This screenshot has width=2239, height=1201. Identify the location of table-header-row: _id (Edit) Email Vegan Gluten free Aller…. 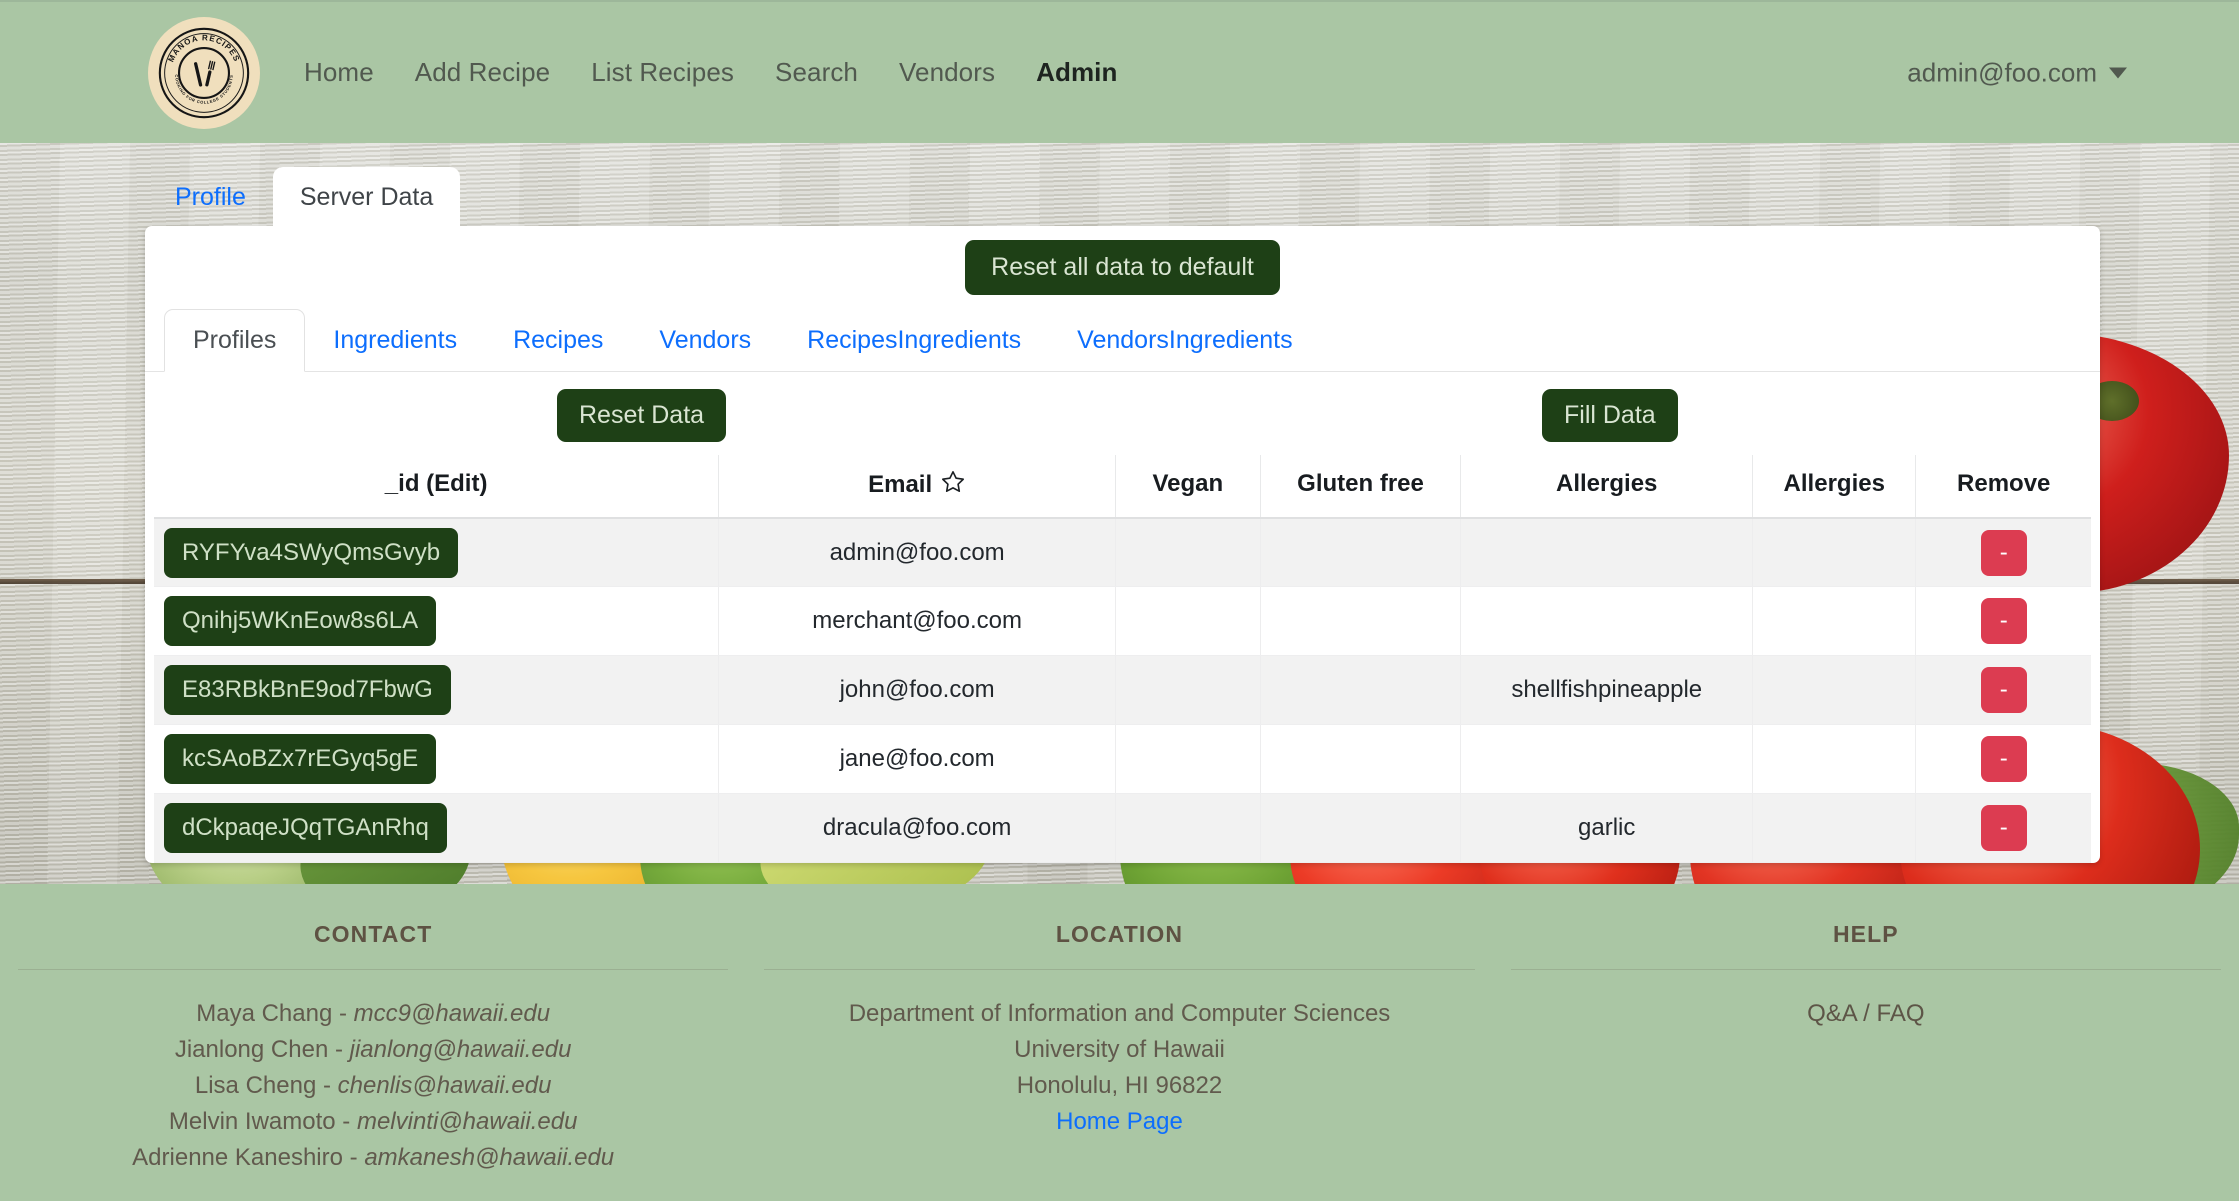
(1122, 486).